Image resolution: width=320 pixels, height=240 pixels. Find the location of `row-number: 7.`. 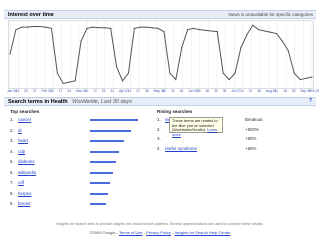

row-number: 7. is located at coordinates (12, 182).